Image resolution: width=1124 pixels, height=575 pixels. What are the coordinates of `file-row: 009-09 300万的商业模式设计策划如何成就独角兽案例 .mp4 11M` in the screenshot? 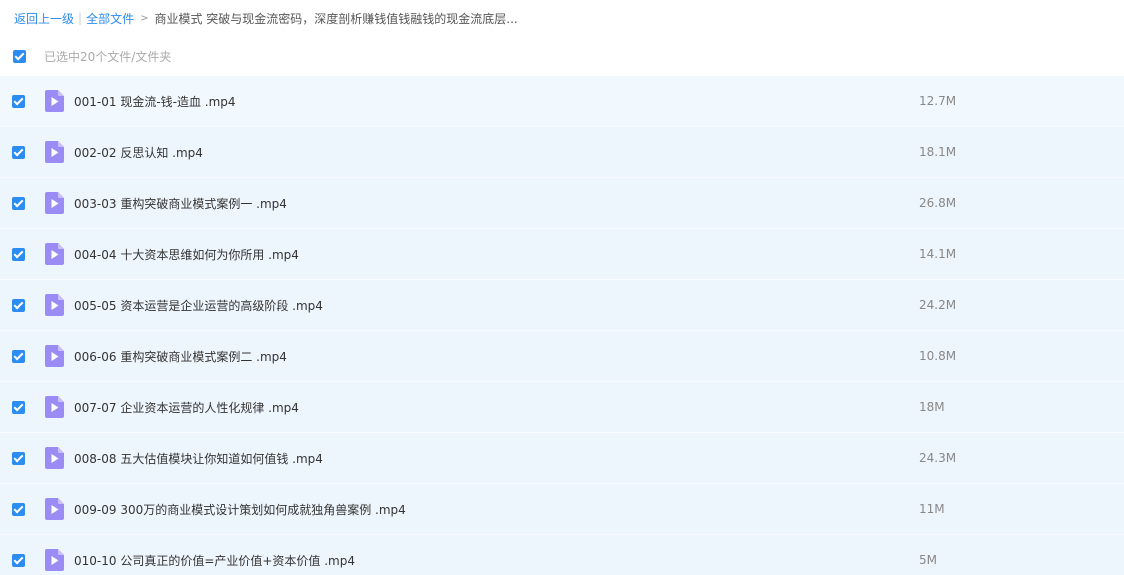 It's located at (562, 509).